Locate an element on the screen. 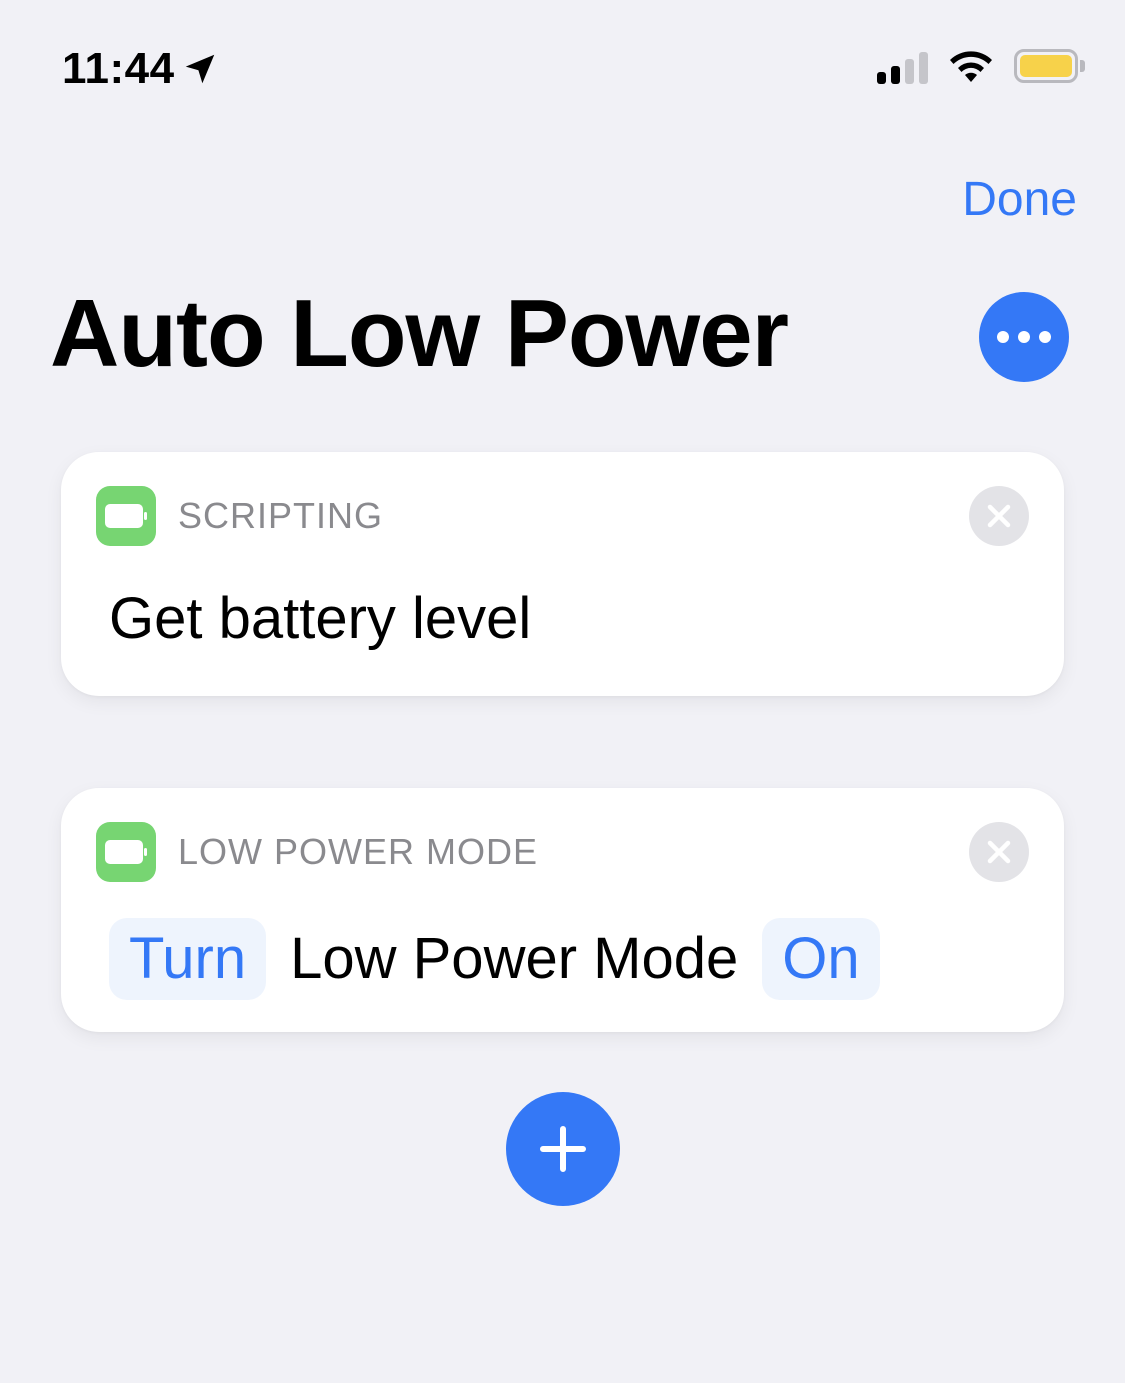 The image size is (1125, 1383). done-button: Done is located at coordinates (1019, 199).